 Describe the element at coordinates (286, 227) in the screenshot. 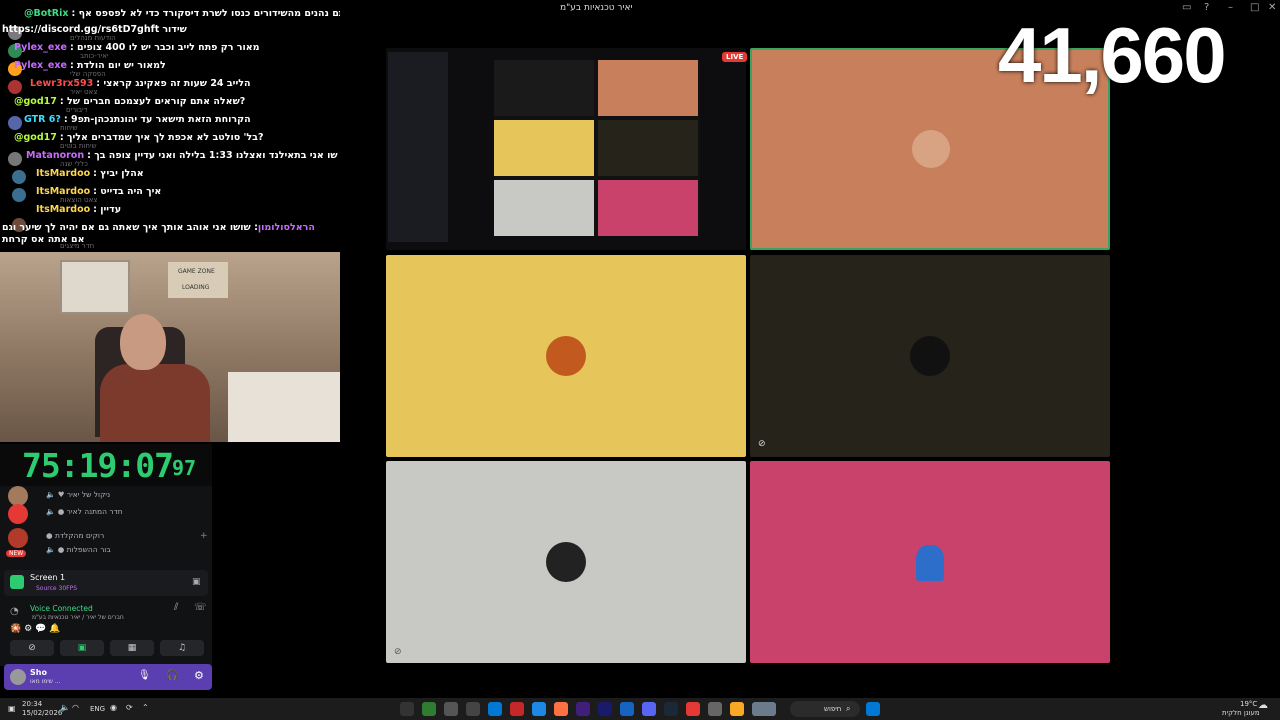

I see `chat-username: הראלסולומון` at that location.